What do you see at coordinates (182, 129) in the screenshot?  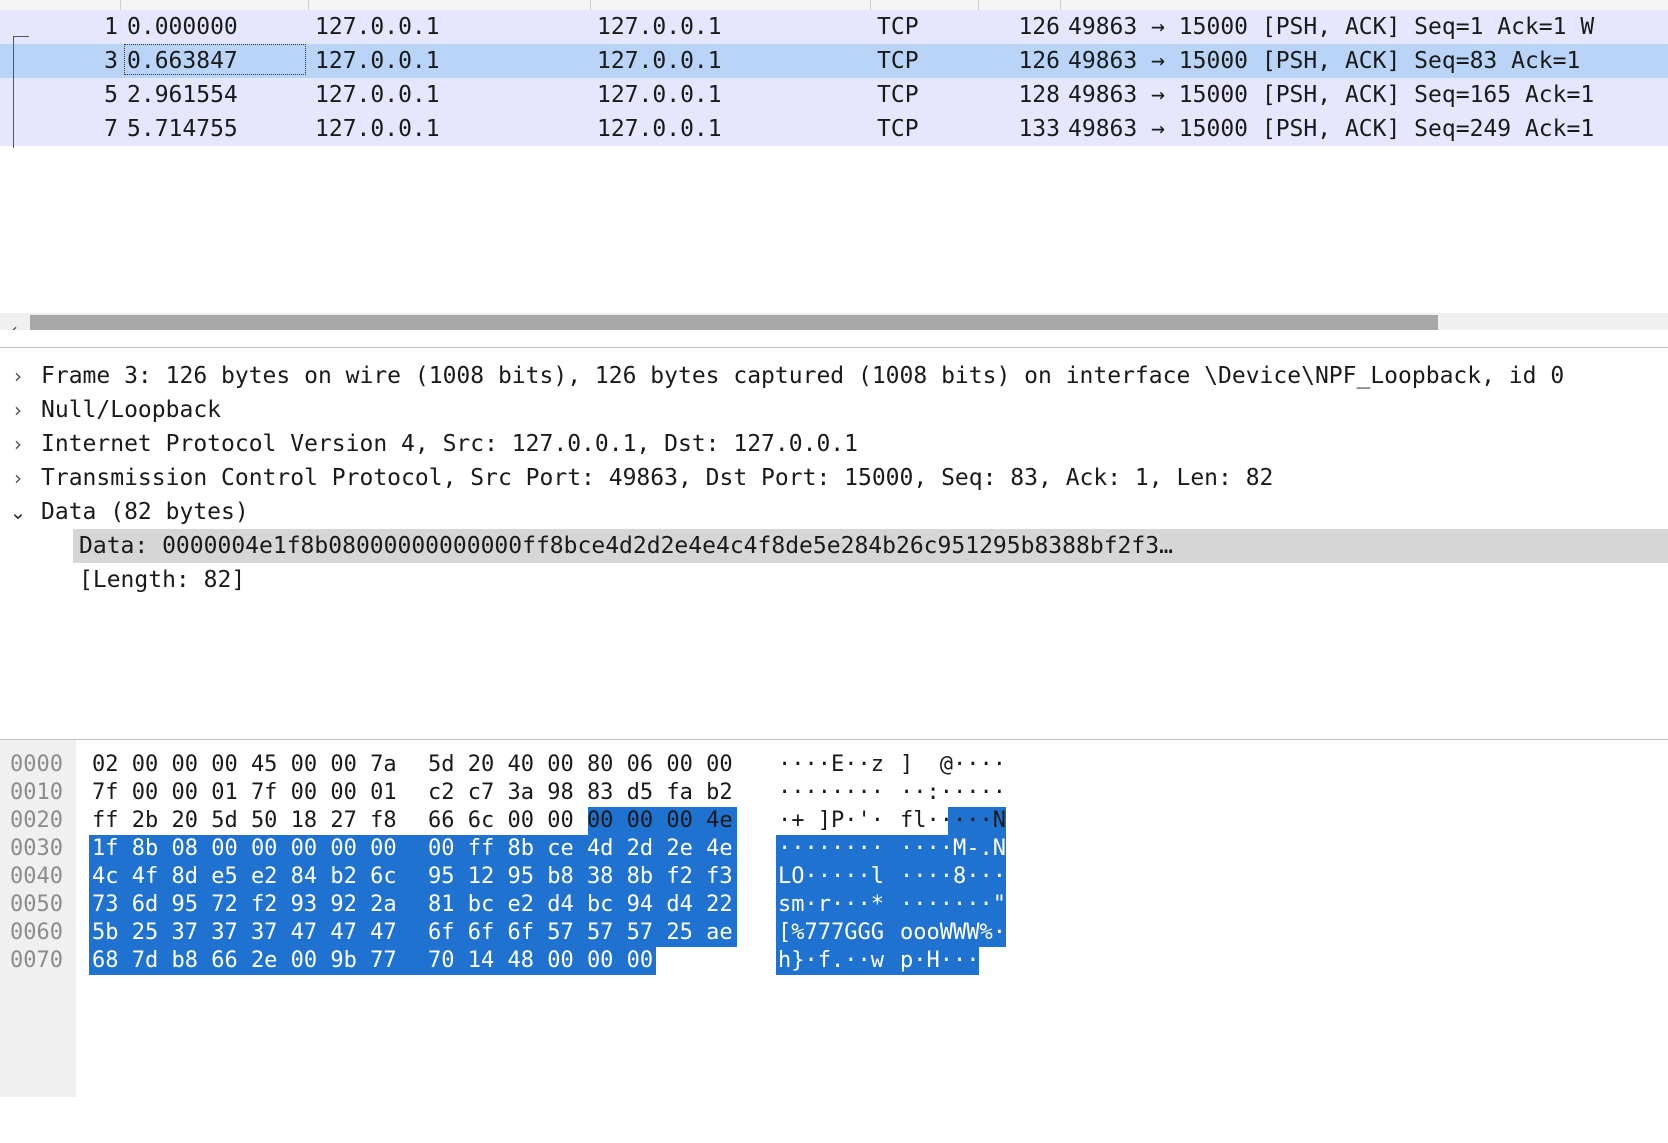 I see `packet-time: 5.714755` at bounding box center [182, 129].